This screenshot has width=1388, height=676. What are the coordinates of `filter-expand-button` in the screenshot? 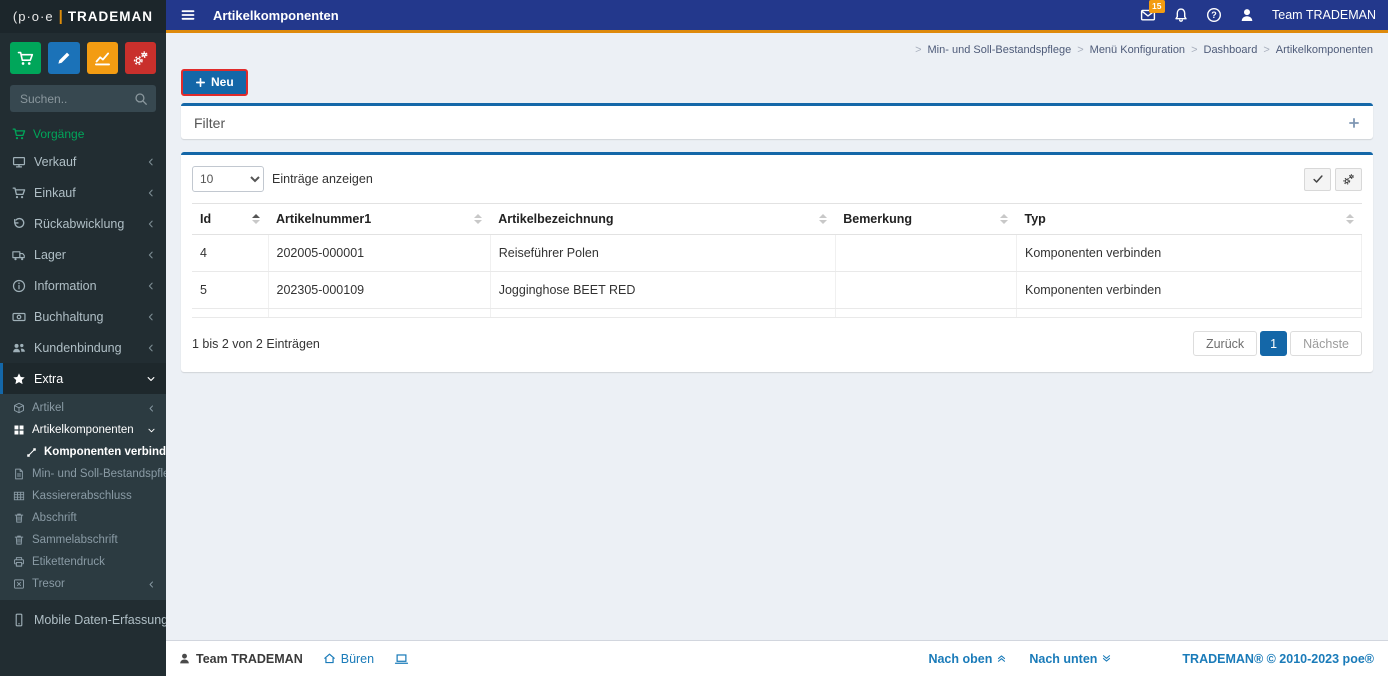 It's located at (1354, 123).